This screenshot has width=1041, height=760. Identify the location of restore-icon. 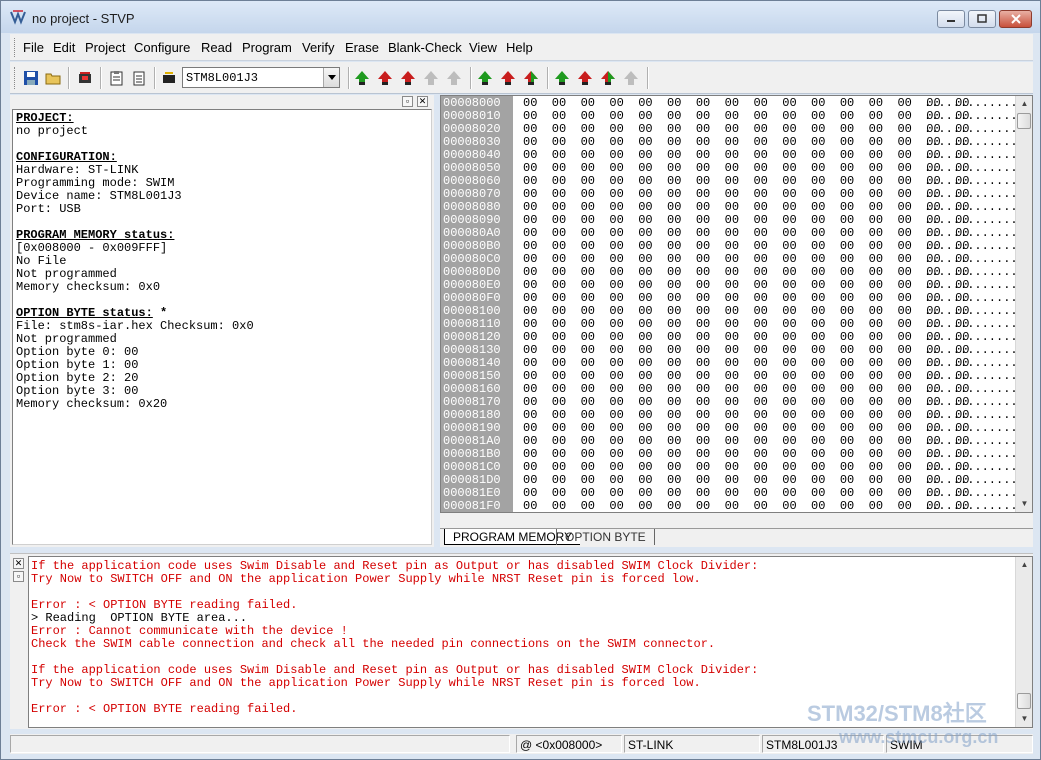
(982, 18).